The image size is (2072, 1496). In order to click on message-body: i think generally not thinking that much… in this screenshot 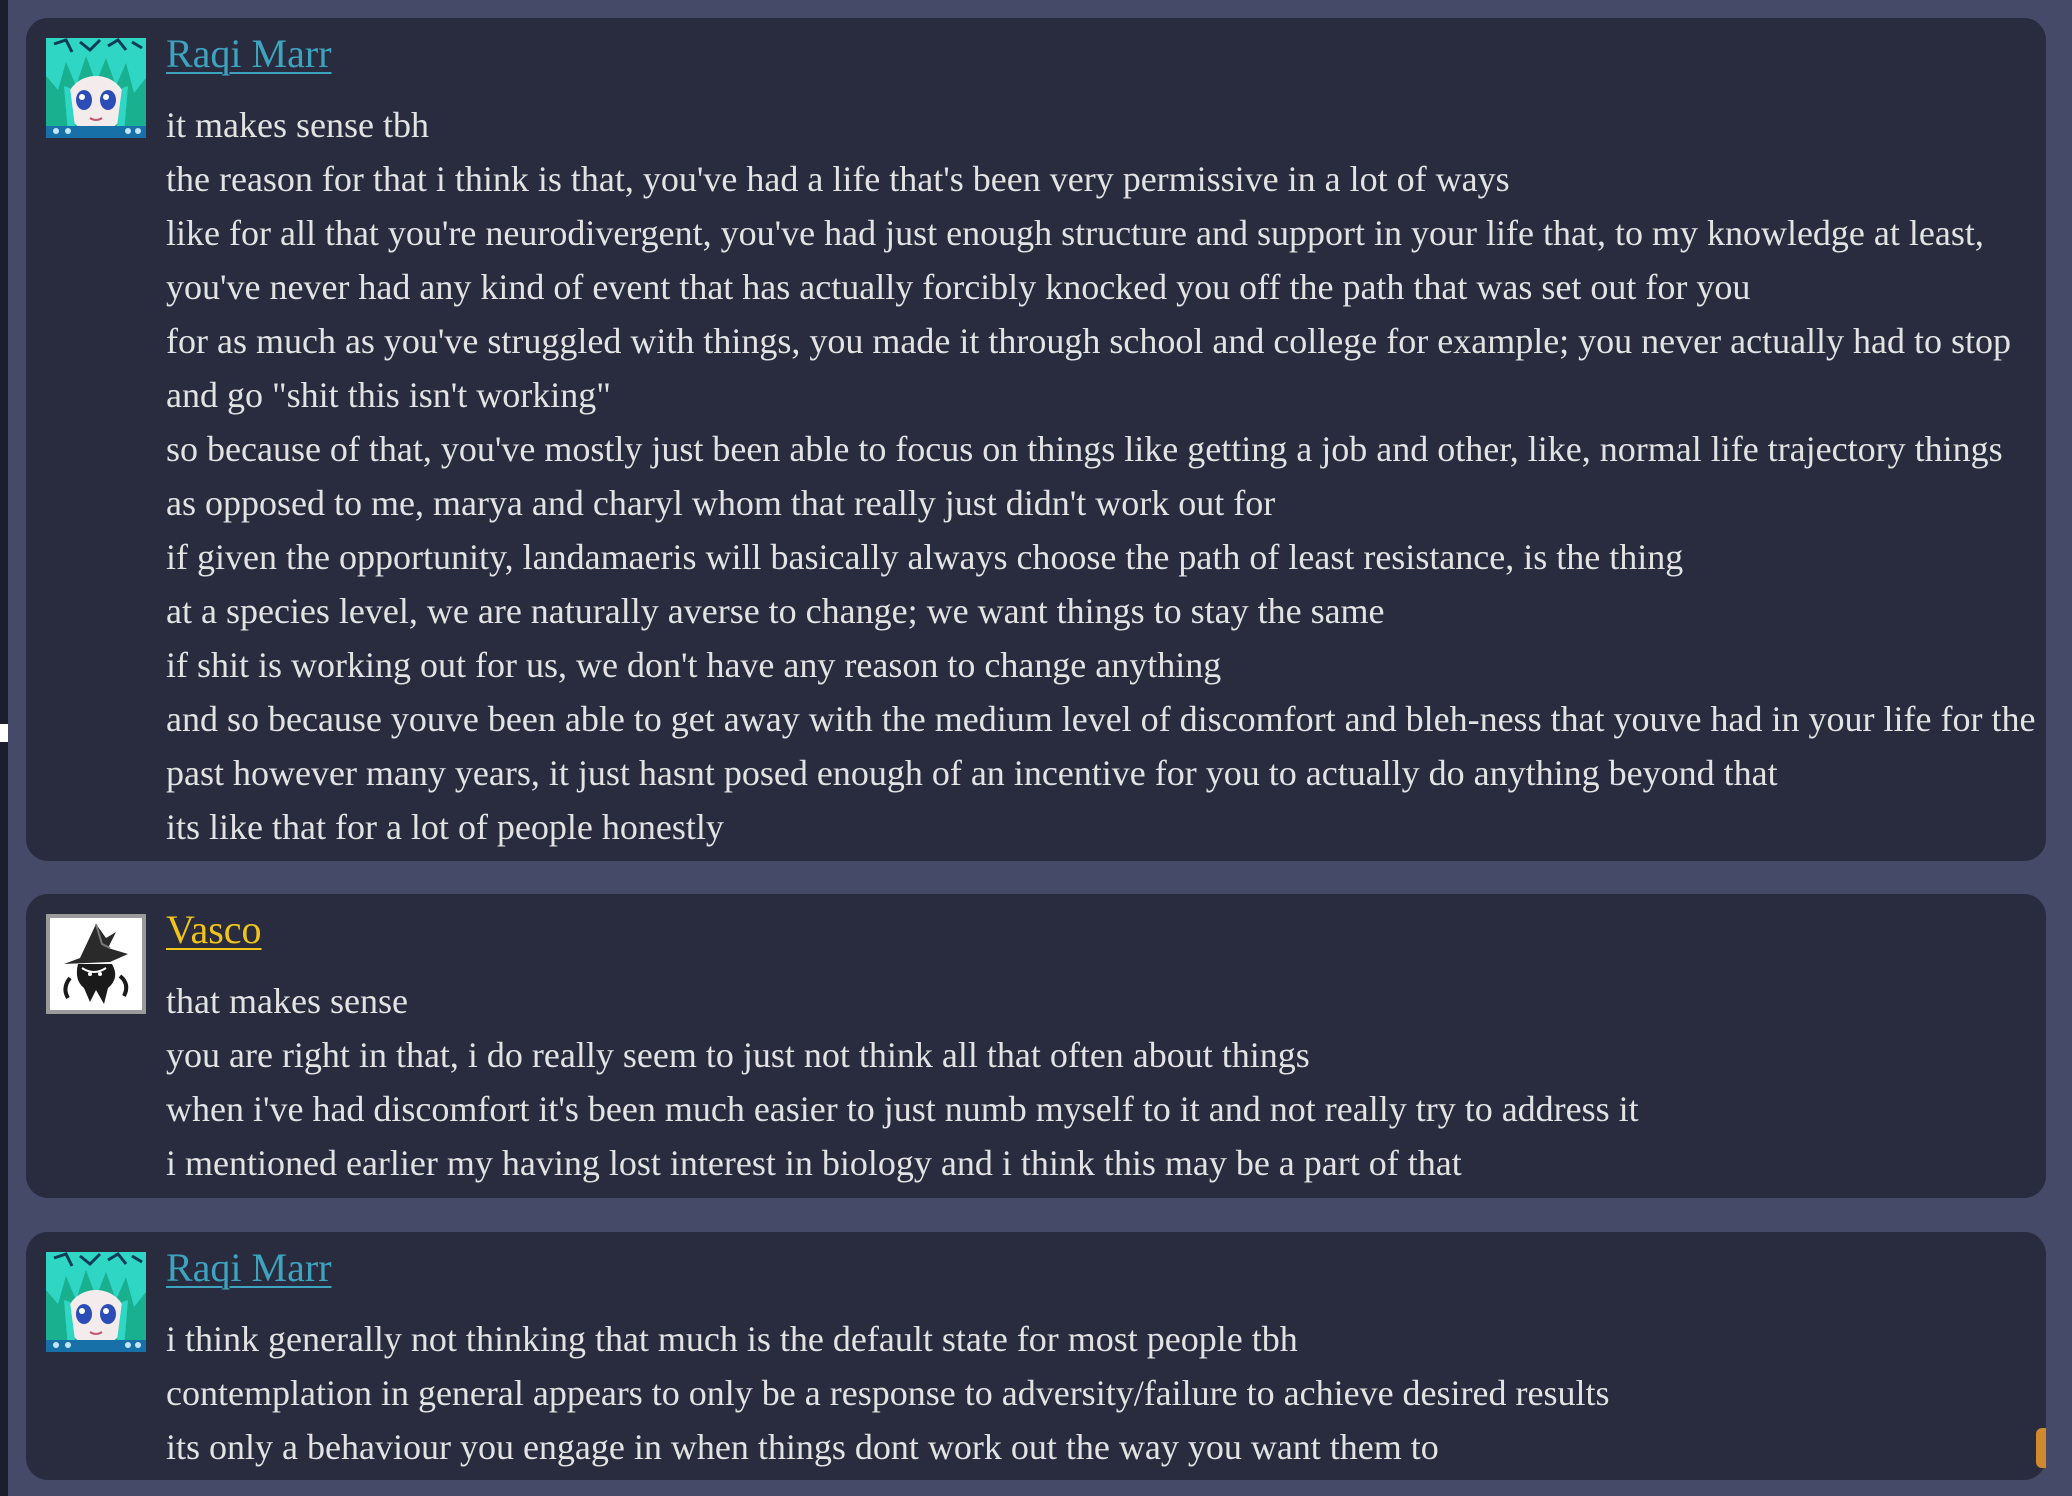, I will do `click(1106, 1393)`.